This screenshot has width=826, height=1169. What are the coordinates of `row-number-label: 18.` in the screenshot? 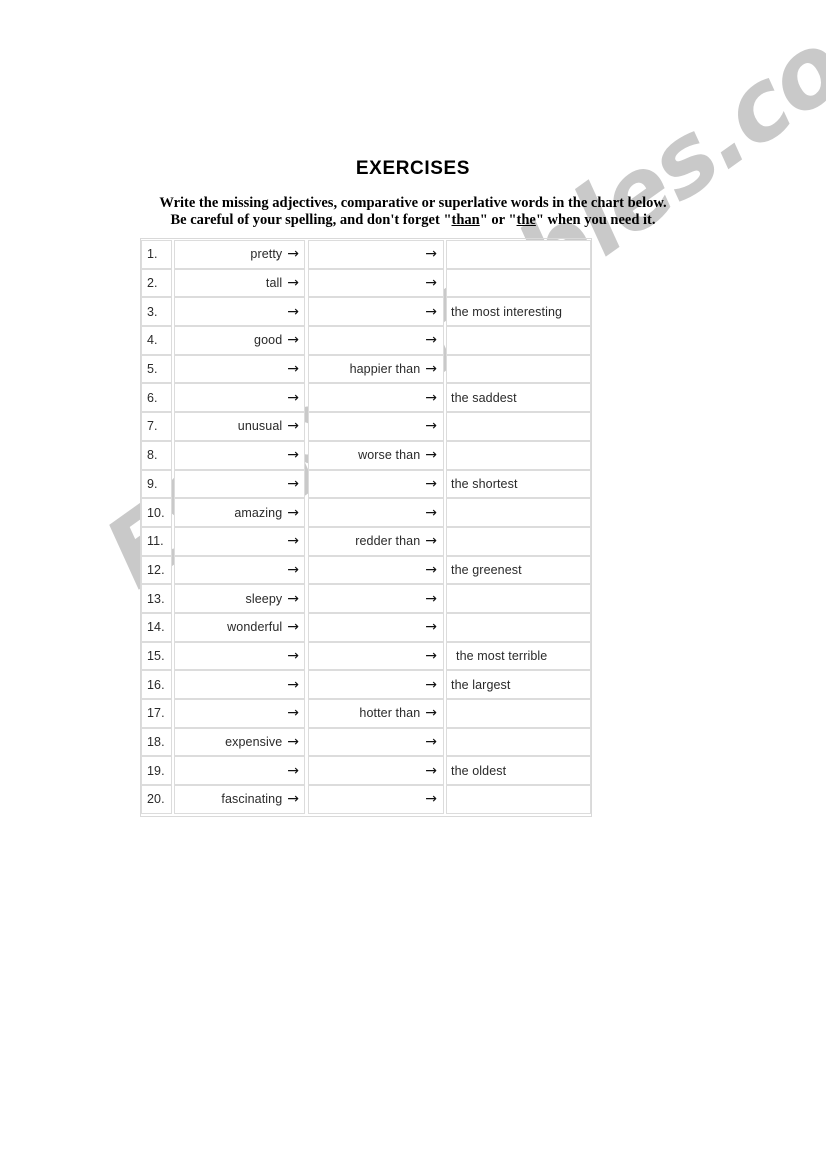 It's located at (156, 742).